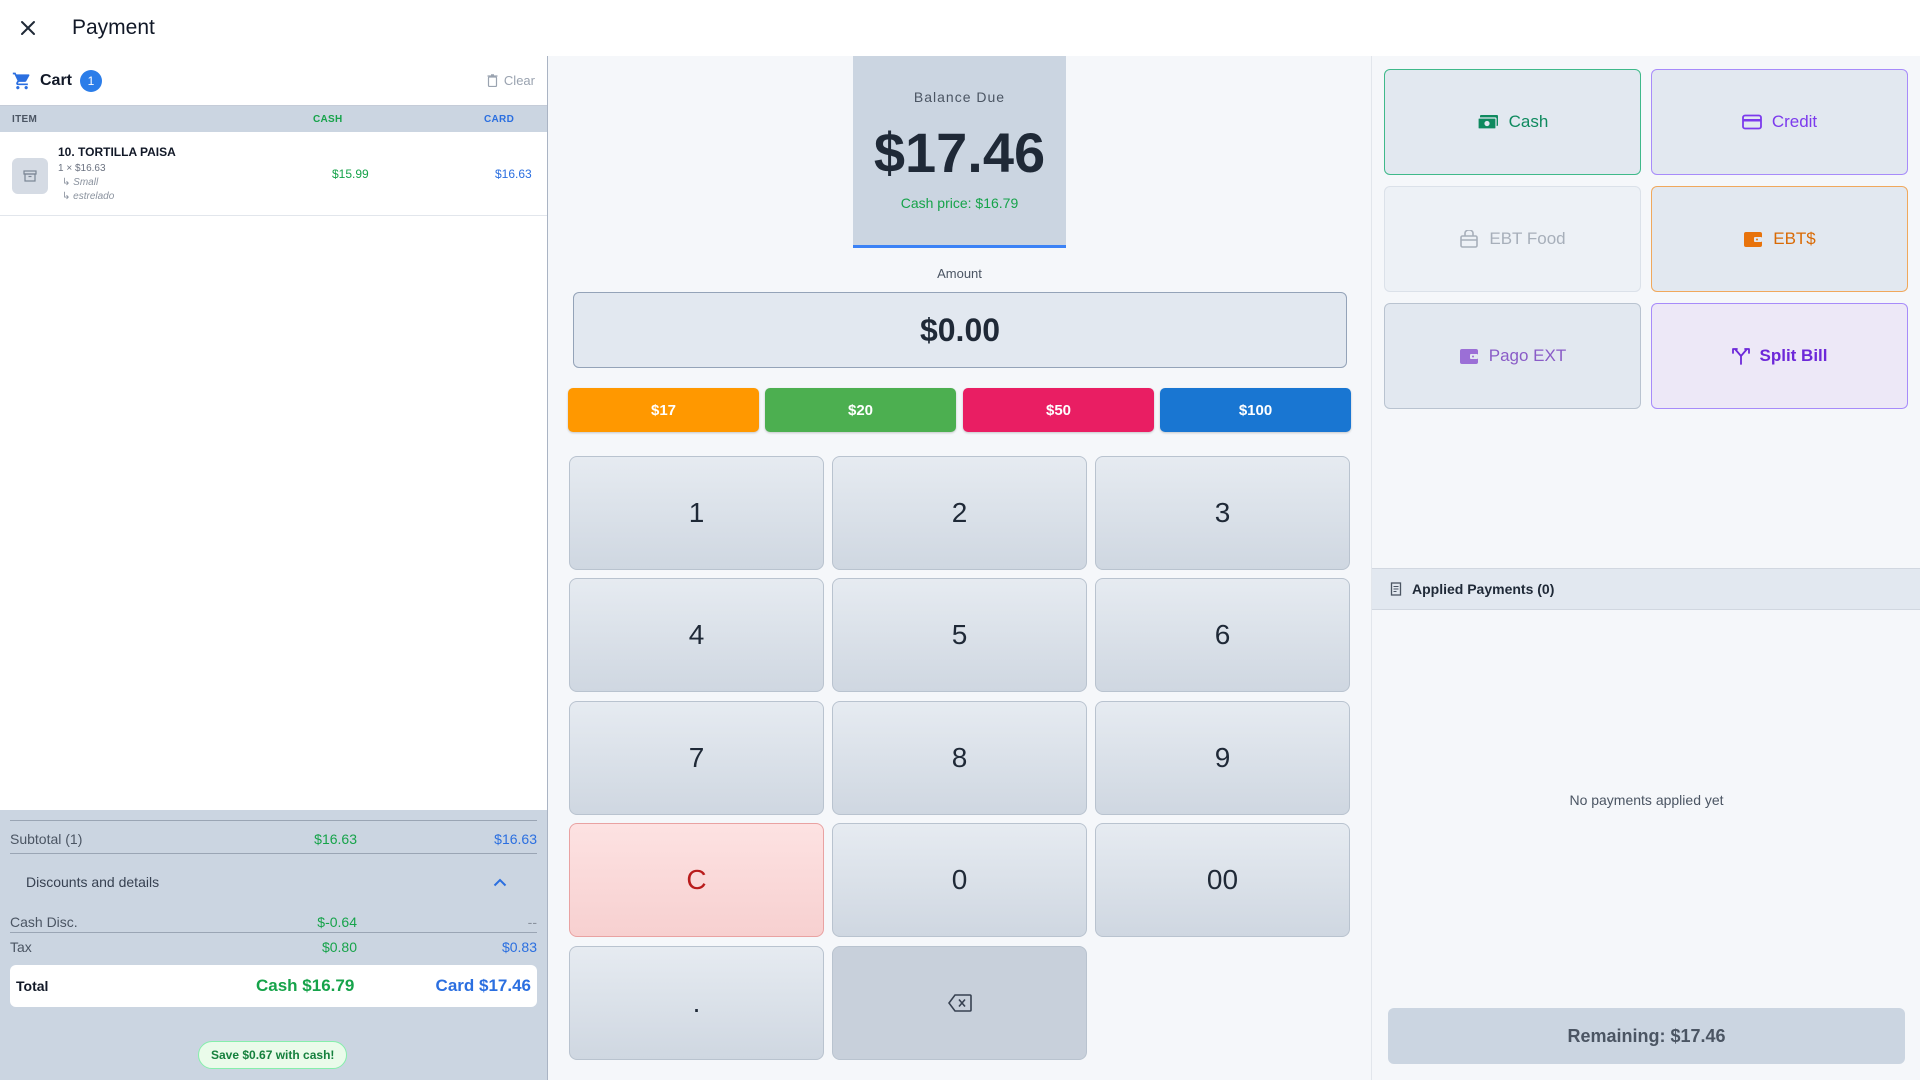 The height and width of the screenshot is (1080, 1920). Describe the element at coordinates (860, 410) in the screenshot. I see `quick-amount-20-button: $20` at that location.